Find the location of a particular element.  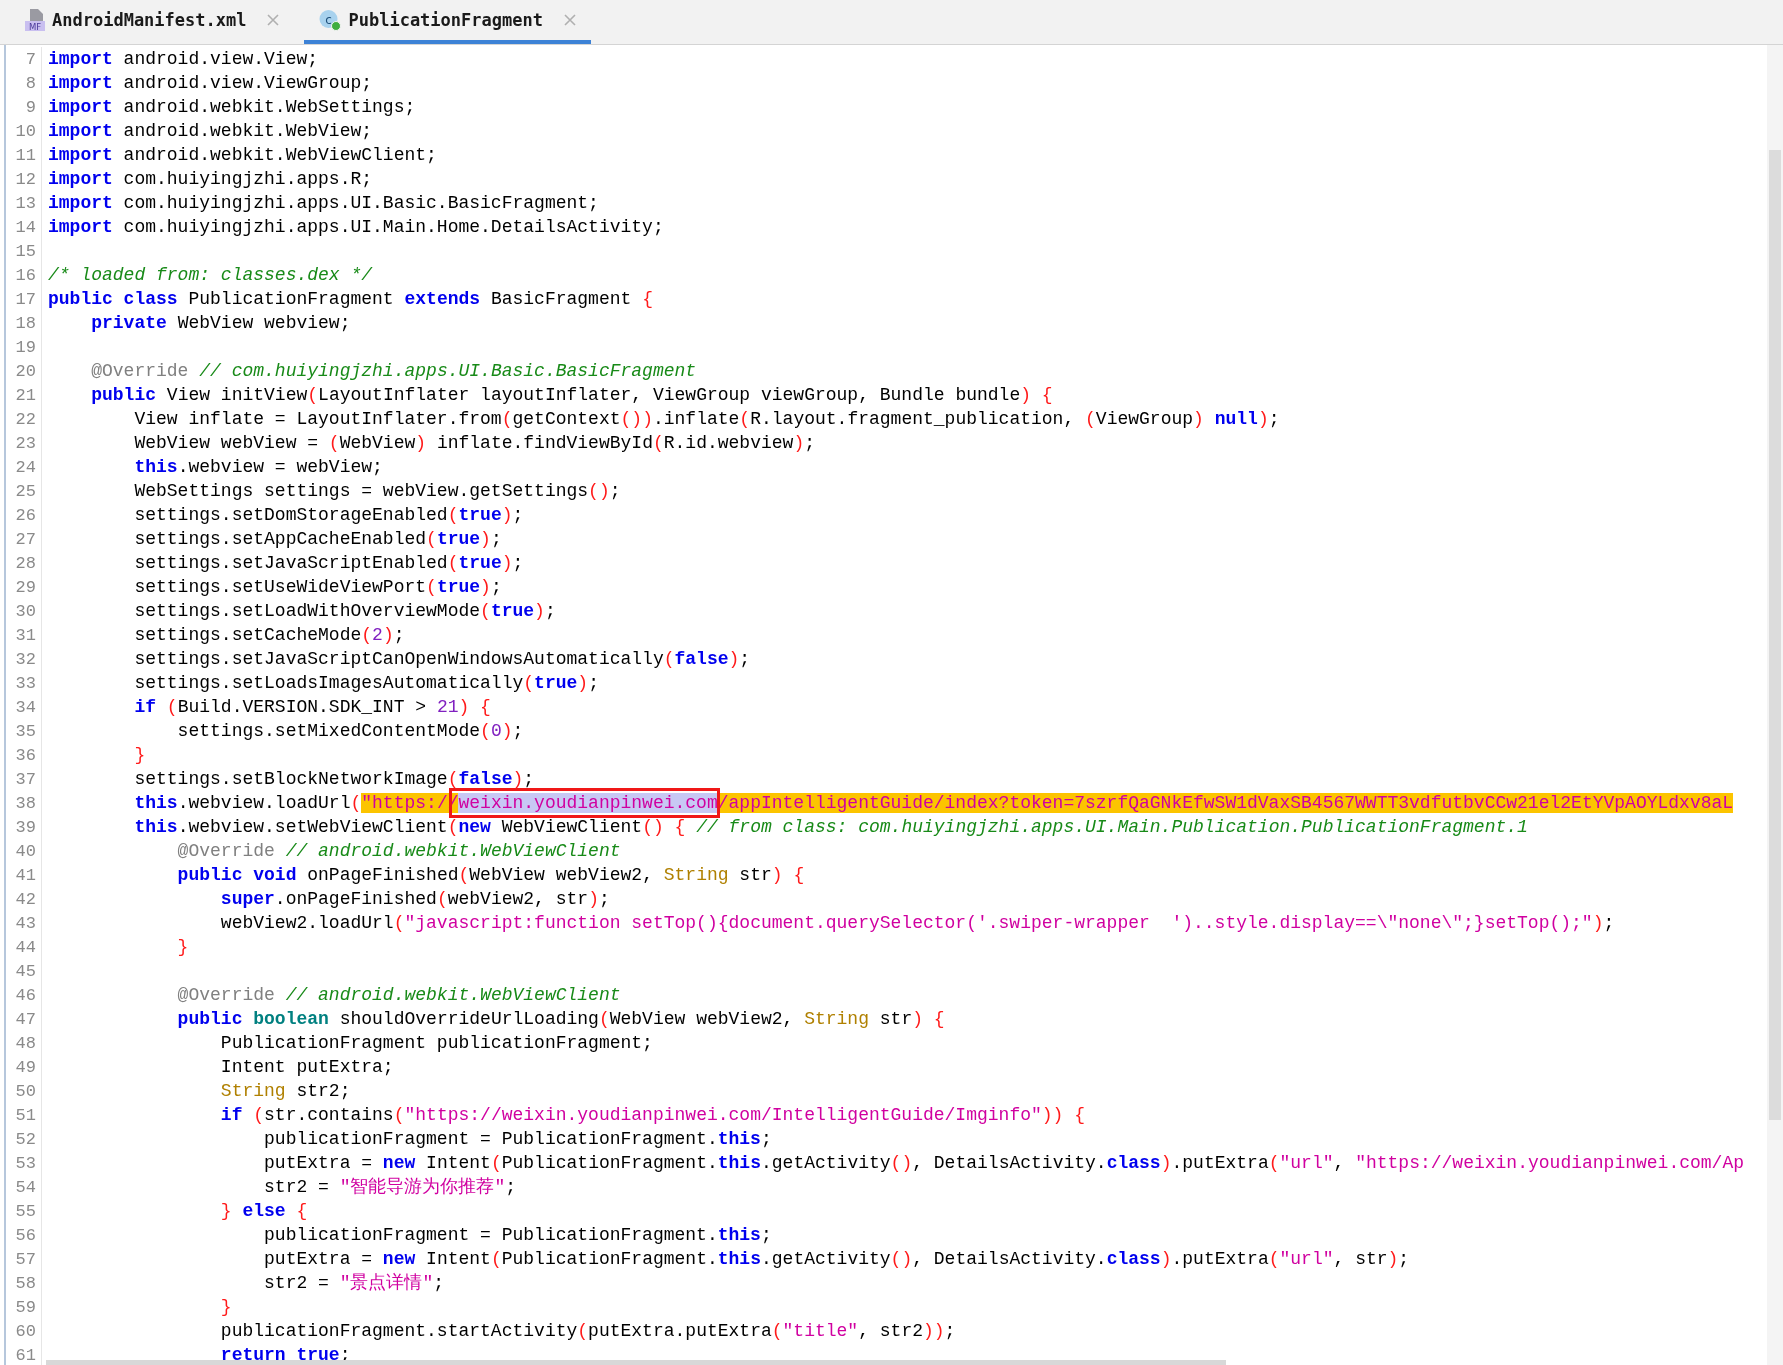

line-number: 24 is located at coordinates (25, 467).